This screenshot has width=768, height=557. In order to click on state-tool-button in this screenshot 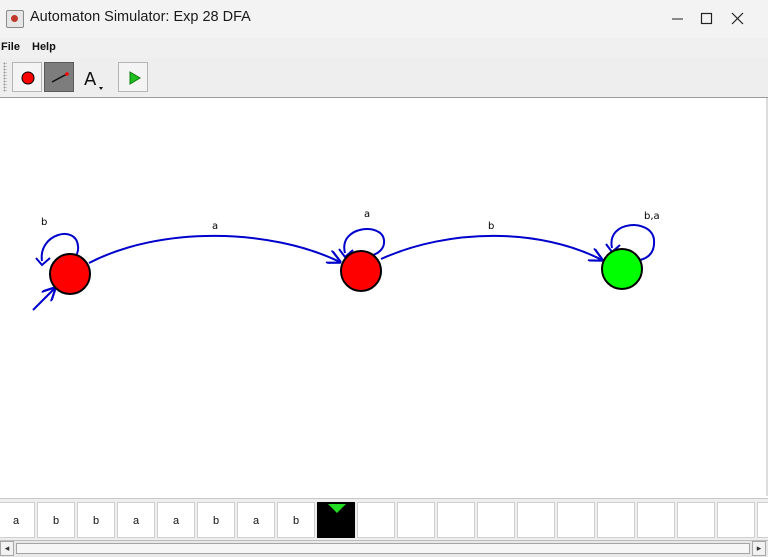, I will do `click(27, 77)`.